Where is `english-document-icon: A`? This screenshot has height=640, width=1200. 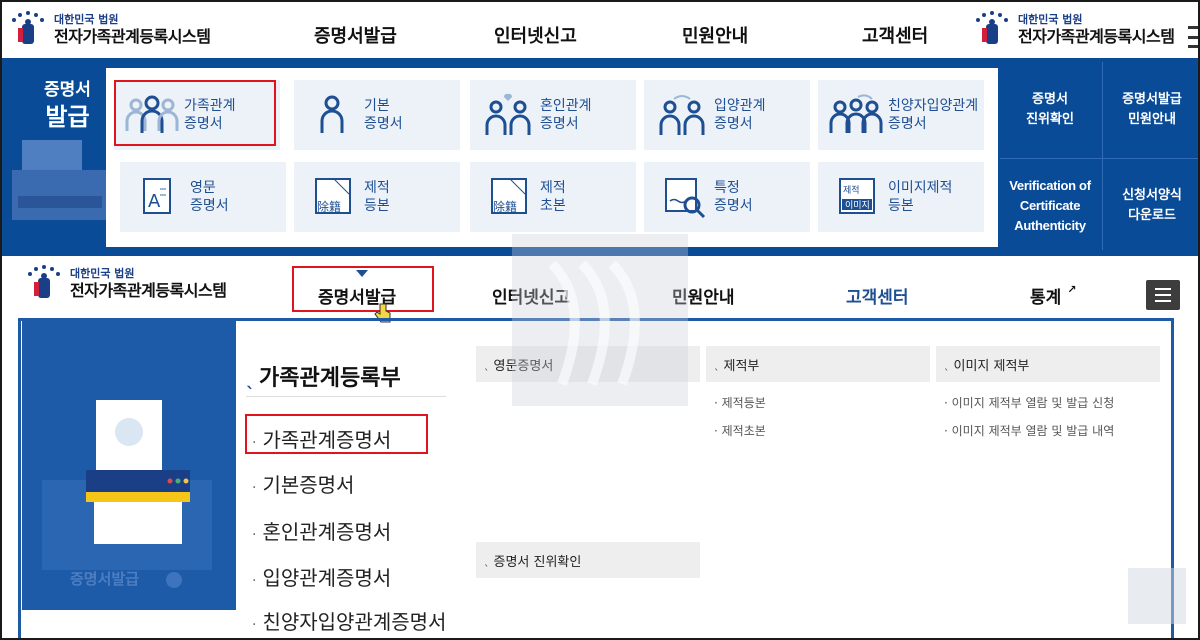 english-document-icon: A is located at coordinates (158, 197).